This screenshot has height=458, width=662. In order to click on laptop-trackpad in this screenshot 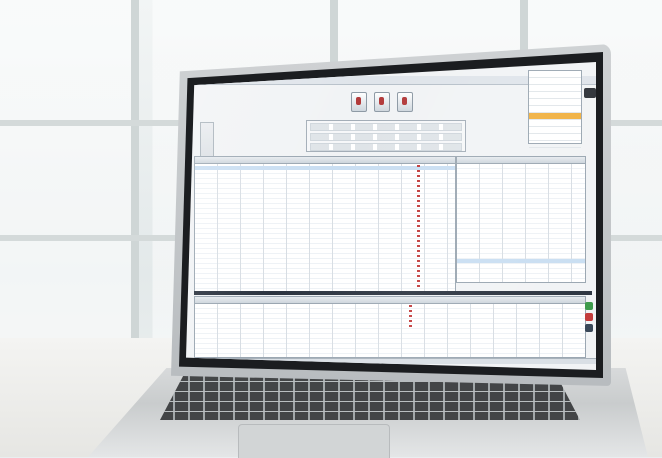, I will do `click(314, 441)`.